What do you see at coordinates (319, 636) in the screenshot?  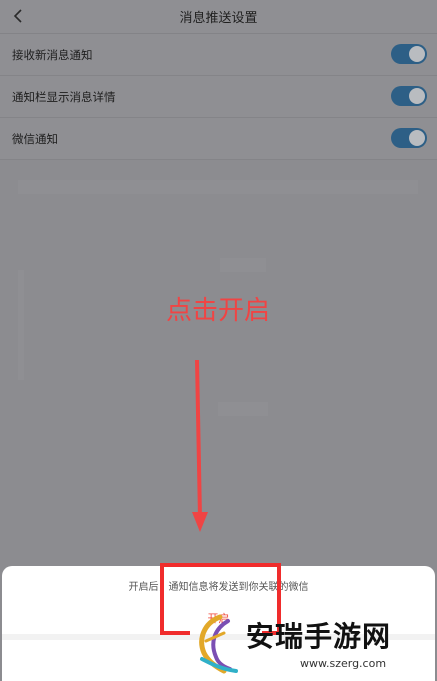 I see `watermark-title: 安瑞手游网` at bounding box center [319, 636].